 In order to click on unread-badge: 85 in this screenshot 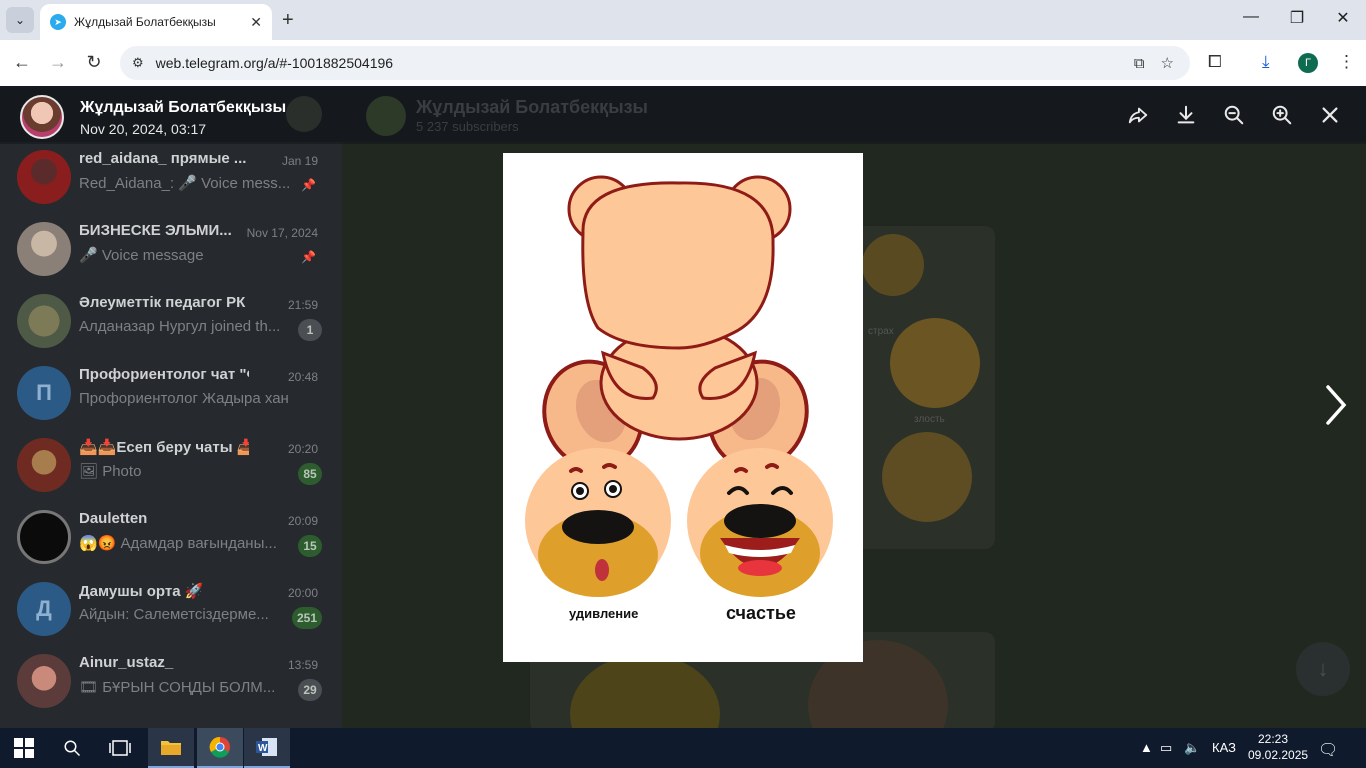, I will do `click(310, 474)`.